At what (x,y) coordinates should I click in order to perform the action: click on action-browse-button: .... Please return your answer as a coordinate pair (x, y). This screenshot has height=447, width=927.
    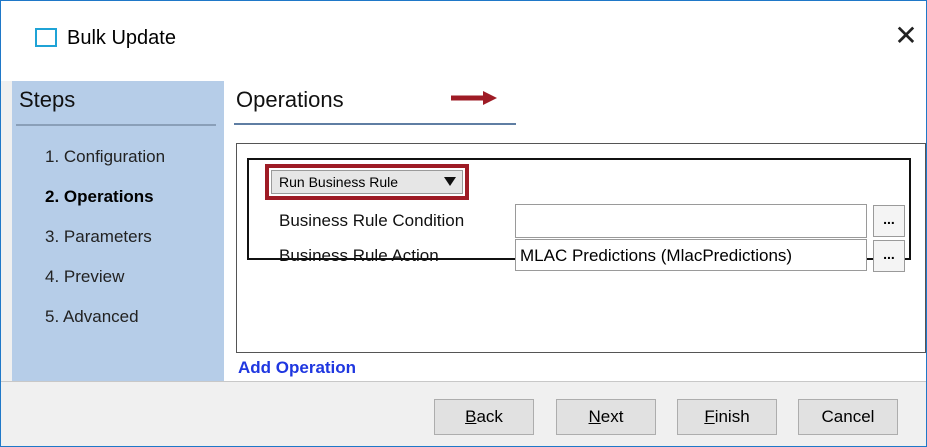
    Looking at the image, I should click on (889, 256).